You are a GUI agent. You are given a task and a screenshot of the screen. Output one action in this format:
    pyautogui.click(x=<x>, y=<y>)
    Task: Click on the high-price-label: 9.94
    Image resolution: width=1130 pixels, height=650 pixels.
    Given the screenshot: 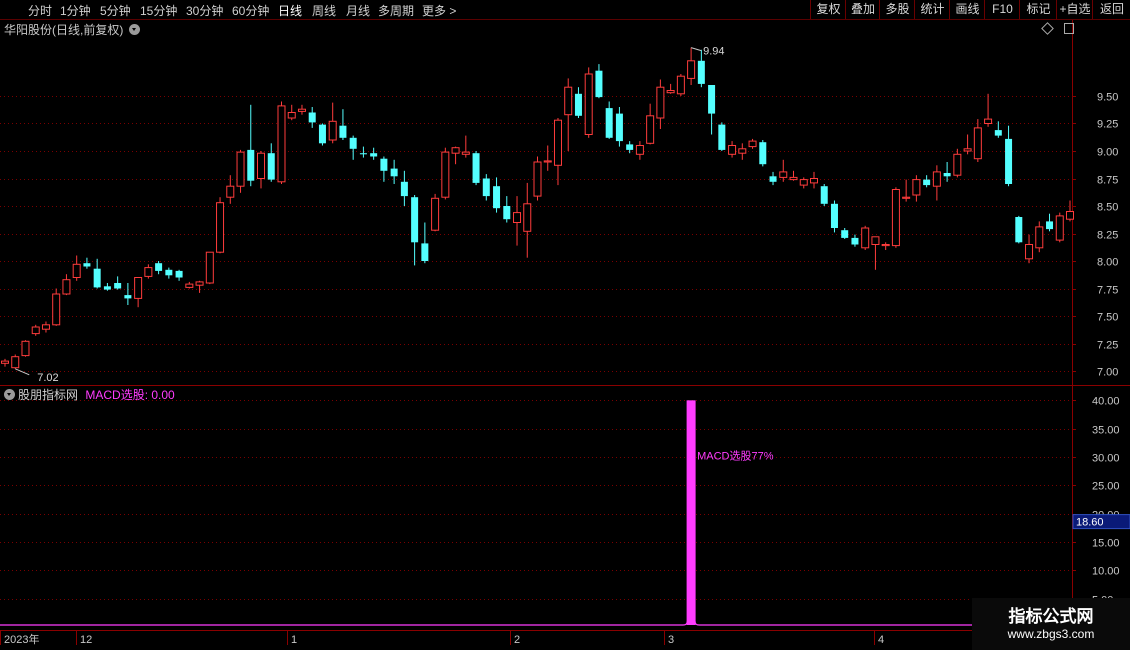 What is the action you would take?
    pyautogui.click(x=713, y=52)
    